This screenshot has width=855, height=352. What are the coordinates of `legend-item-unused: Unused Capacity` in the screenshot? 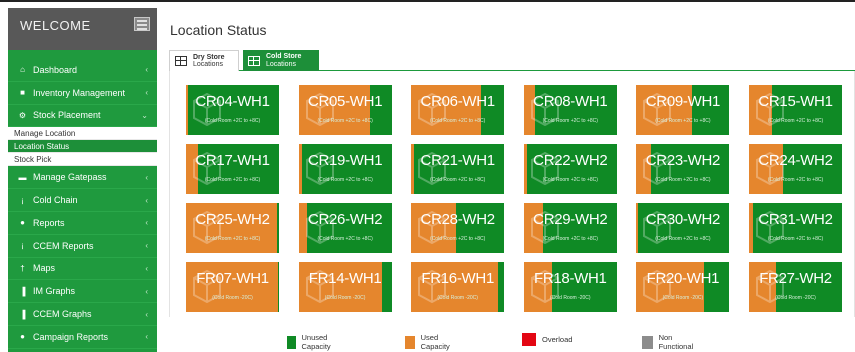 It's located at (311, 342).